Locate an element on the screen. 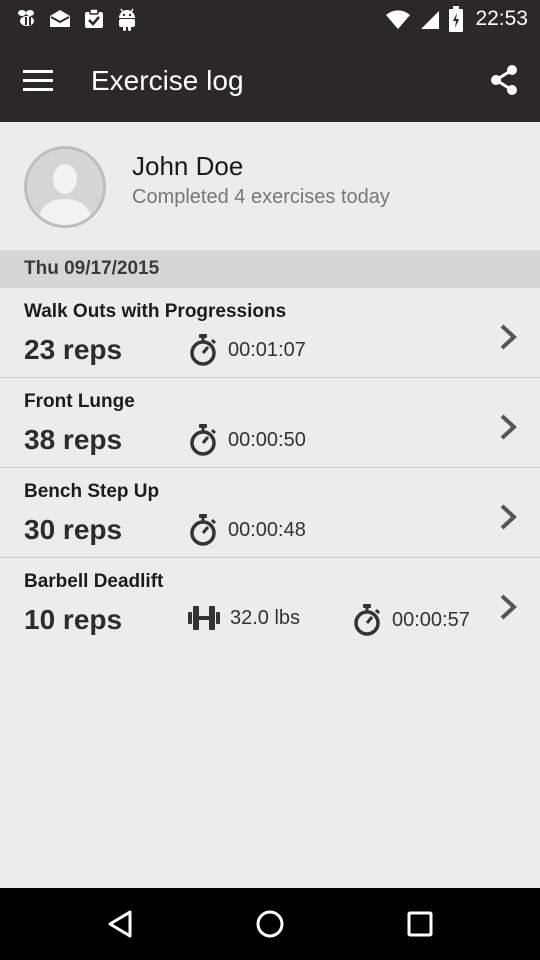  android-icon is located at coordinates (127, 19).